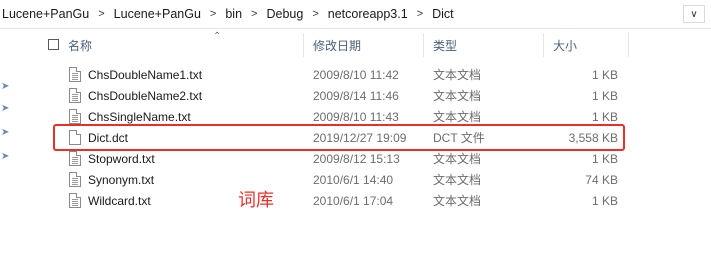 This screenshot has height=258, width=711. I want to click on file-row: Stopword.txt 2009/8/12 15:13 文本文档 1 KB, so click(335, 158).